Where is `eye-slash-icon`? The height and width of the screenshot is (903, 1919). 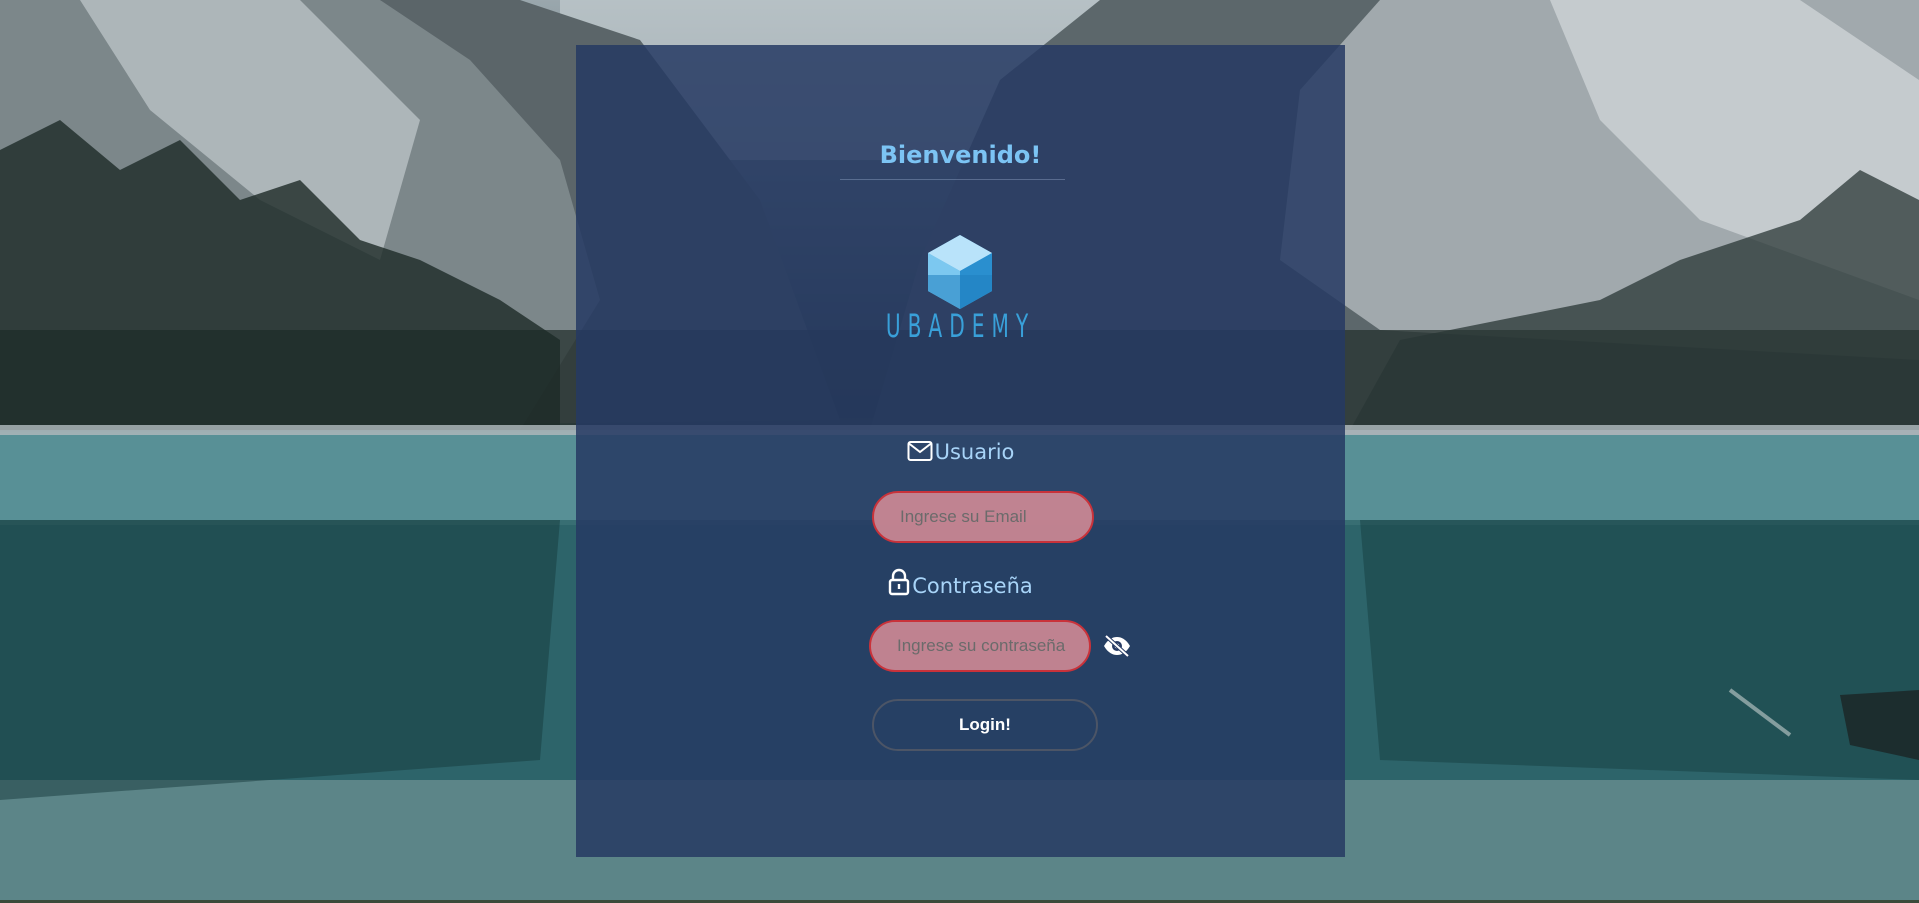 eye-slash-icon is located at coordinates (1117, 646).